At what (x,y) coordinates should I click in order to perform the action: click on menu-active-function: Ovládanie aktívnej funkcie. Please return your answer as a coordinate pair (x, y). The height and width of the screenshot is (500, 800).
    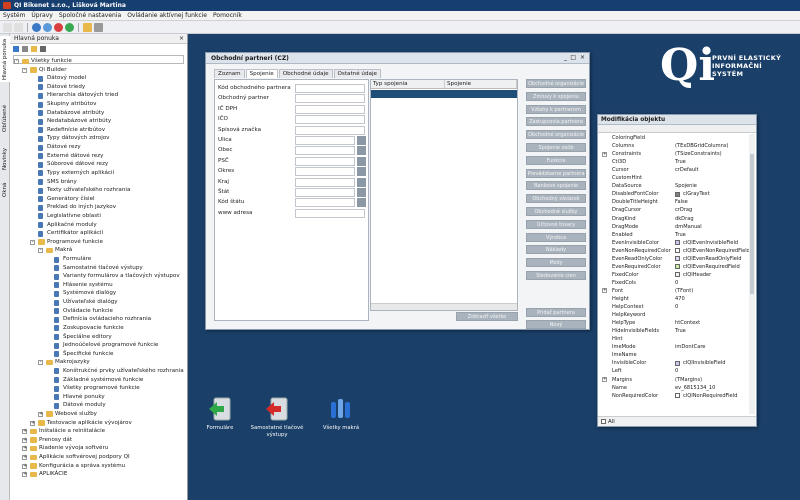
    Looking at the image, I should click on (167, 15).